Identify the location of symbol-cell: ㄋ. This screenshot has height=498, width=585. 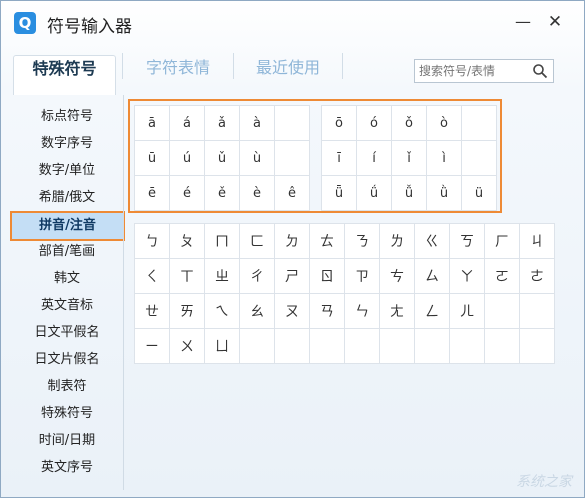
(362, 241).